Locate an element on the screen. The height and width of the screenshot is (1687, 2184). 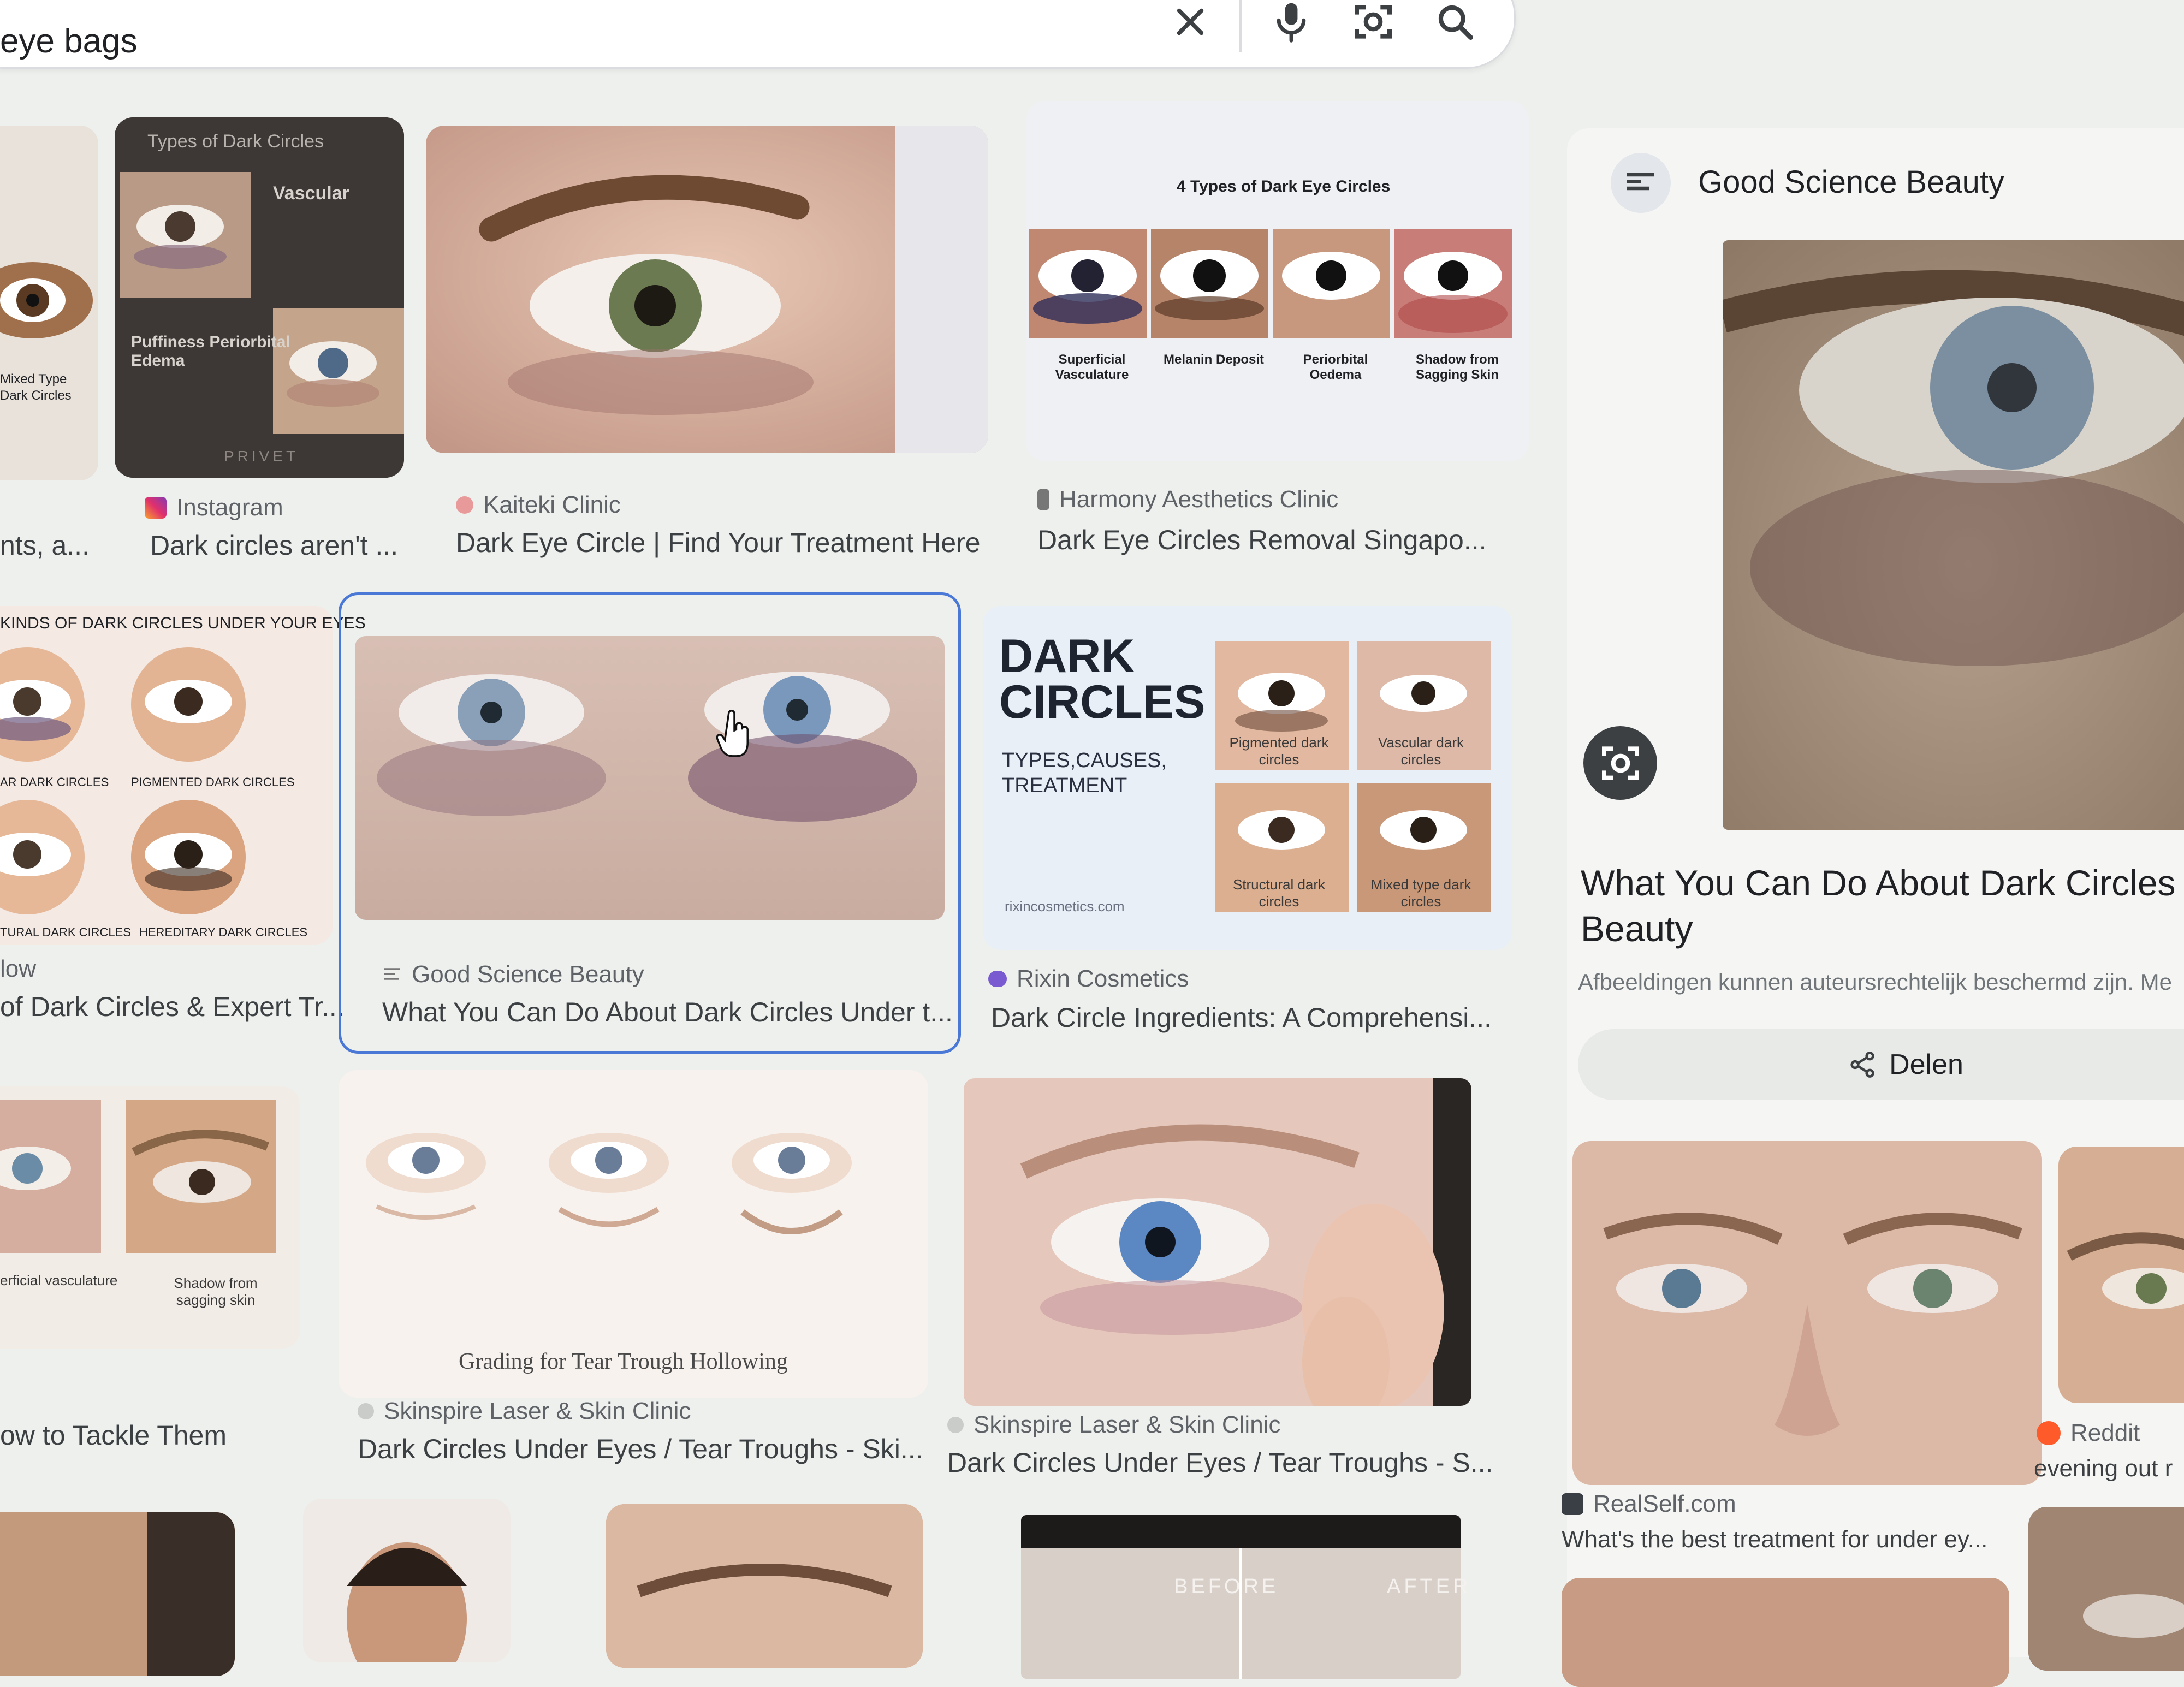
thumb-label: Superficial Vasculature is located at coordinates (1092, 367).